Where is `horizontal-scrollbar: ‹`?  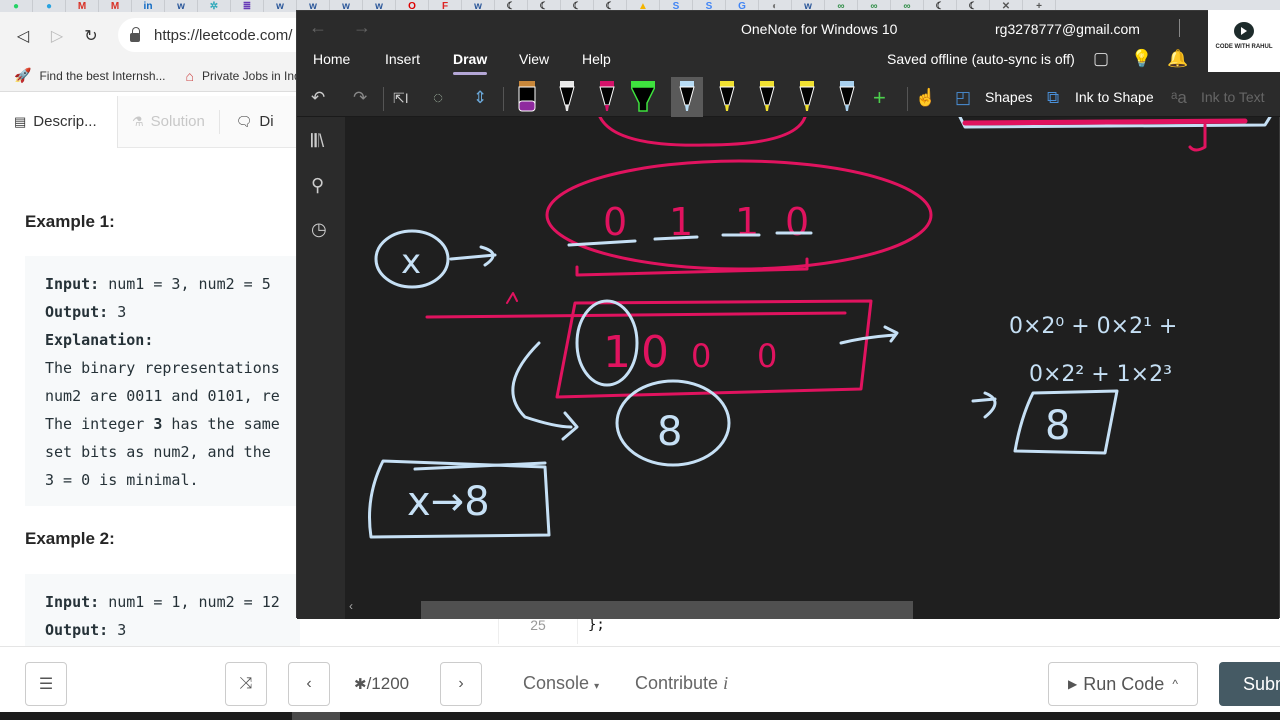 horizontal-scrollbar: ‹ is located at coordinates (812, 608).